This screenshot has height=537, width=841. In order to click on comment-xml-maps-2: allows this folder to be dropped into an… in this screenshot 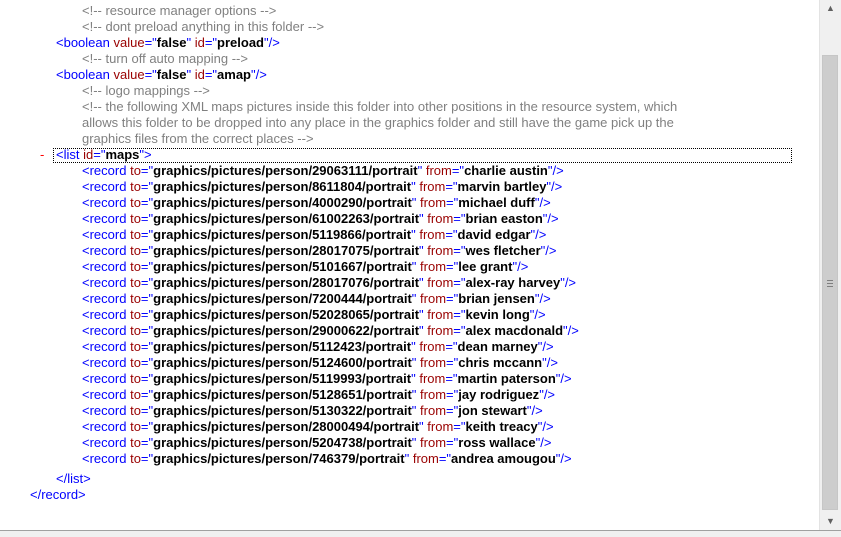, I will do `click(378, 122)`.